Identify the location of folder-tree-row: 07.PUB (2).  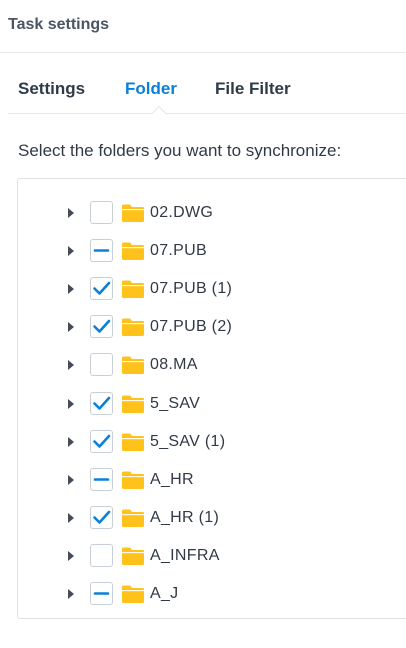
(212, 327).